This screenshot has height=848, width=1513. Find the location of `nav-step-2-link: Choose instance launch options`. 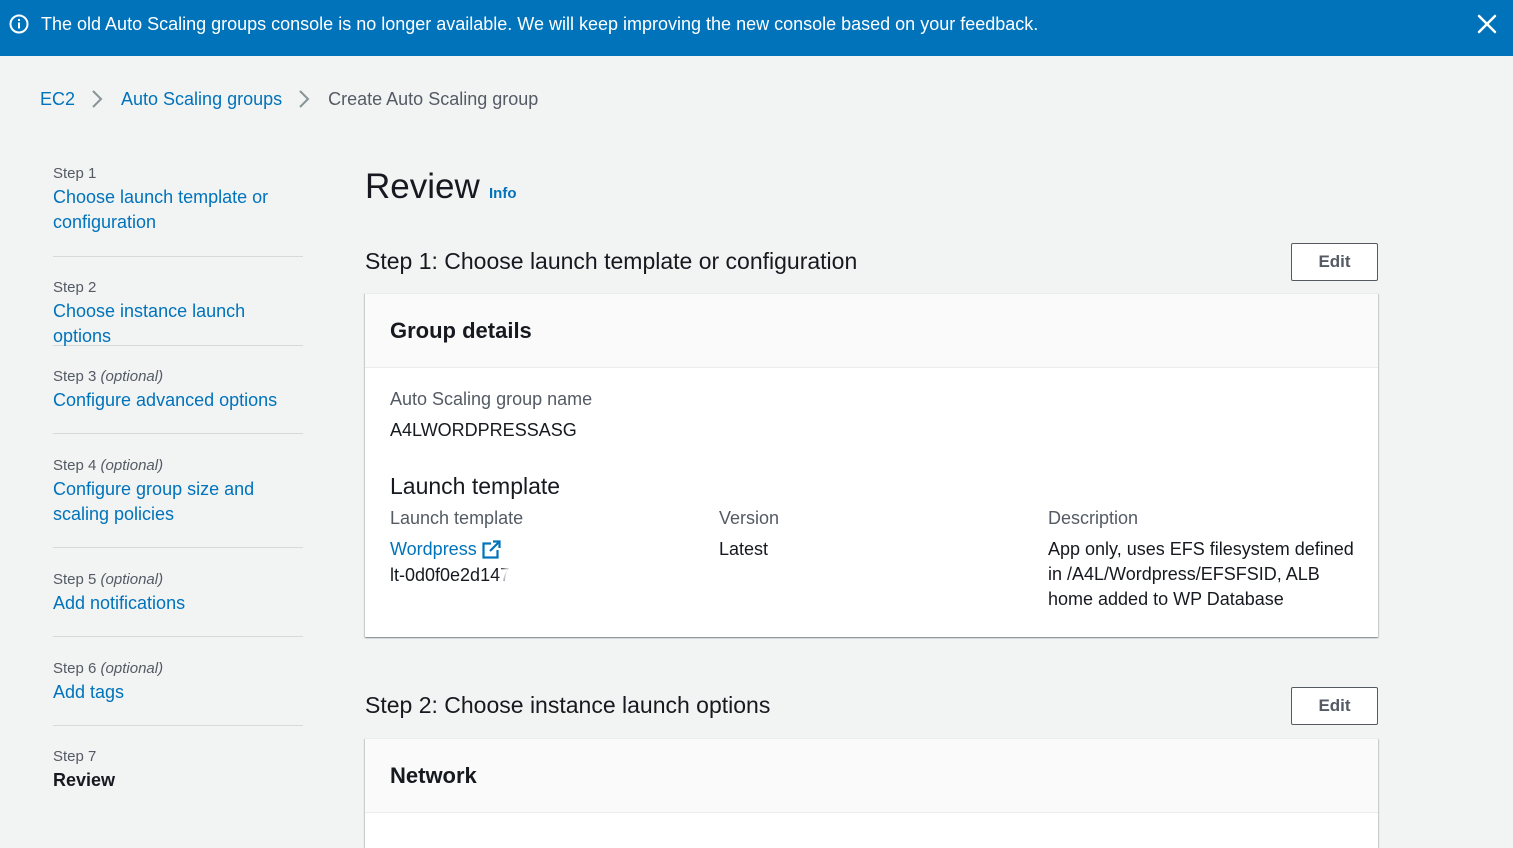

nav-step-2-link: Choose instance launch options is located at coordinates (178, 324).